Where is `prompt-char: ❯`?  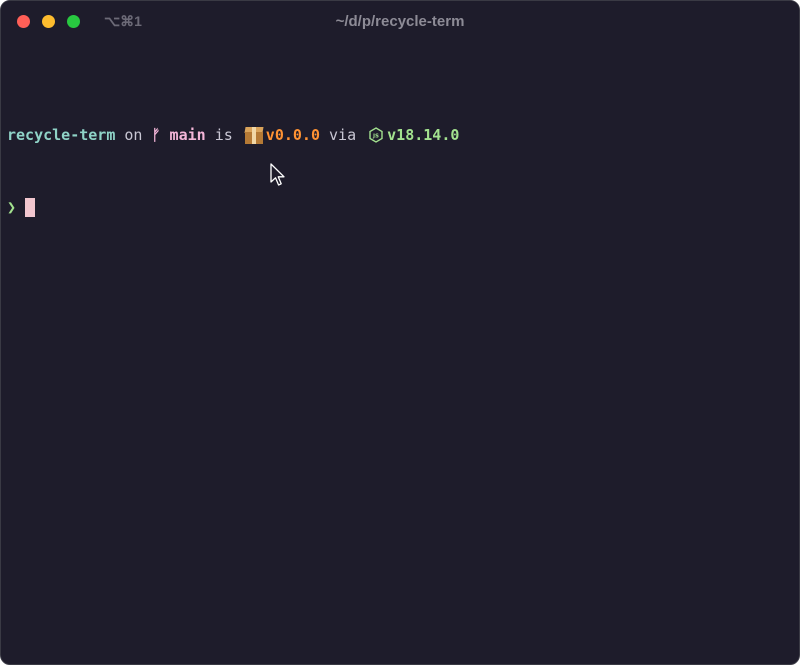 prompt-char: ❯ is located at coordinates (12, 207).